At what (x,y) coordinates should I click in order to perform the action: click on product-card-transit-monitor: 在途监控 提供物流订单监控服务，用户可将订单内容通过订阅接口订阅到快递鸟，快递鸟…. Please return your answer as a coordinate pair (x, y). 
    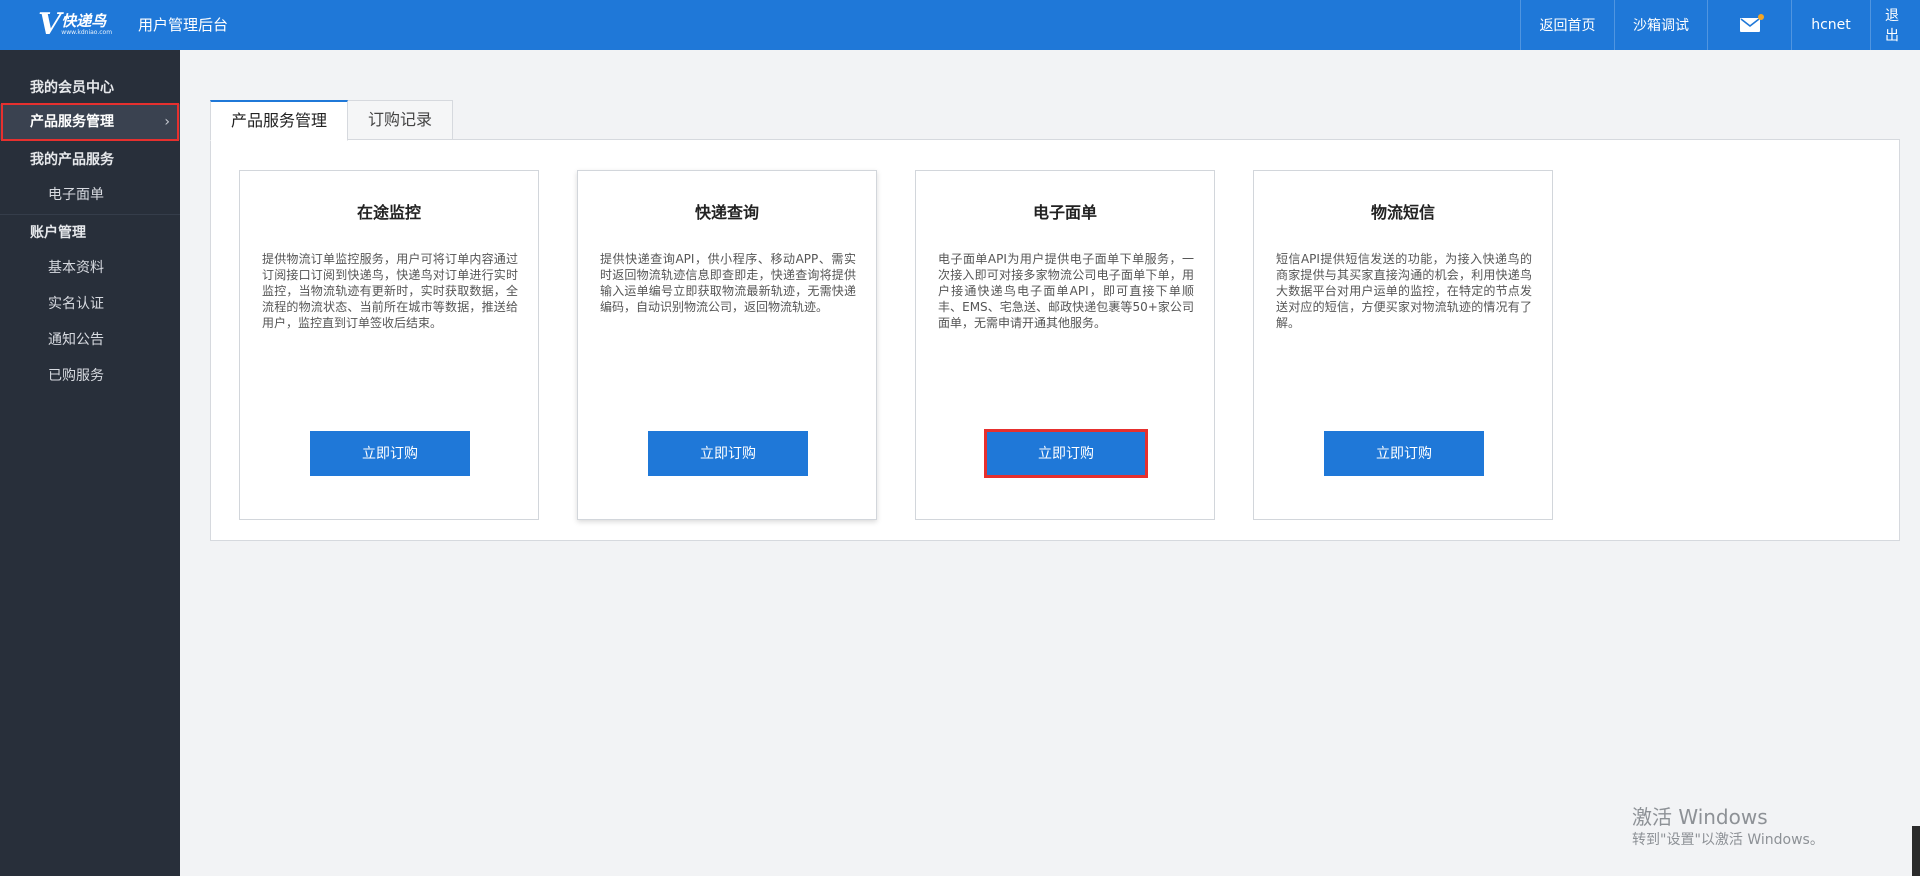
    Looking at the image, I should click on (389, 345).